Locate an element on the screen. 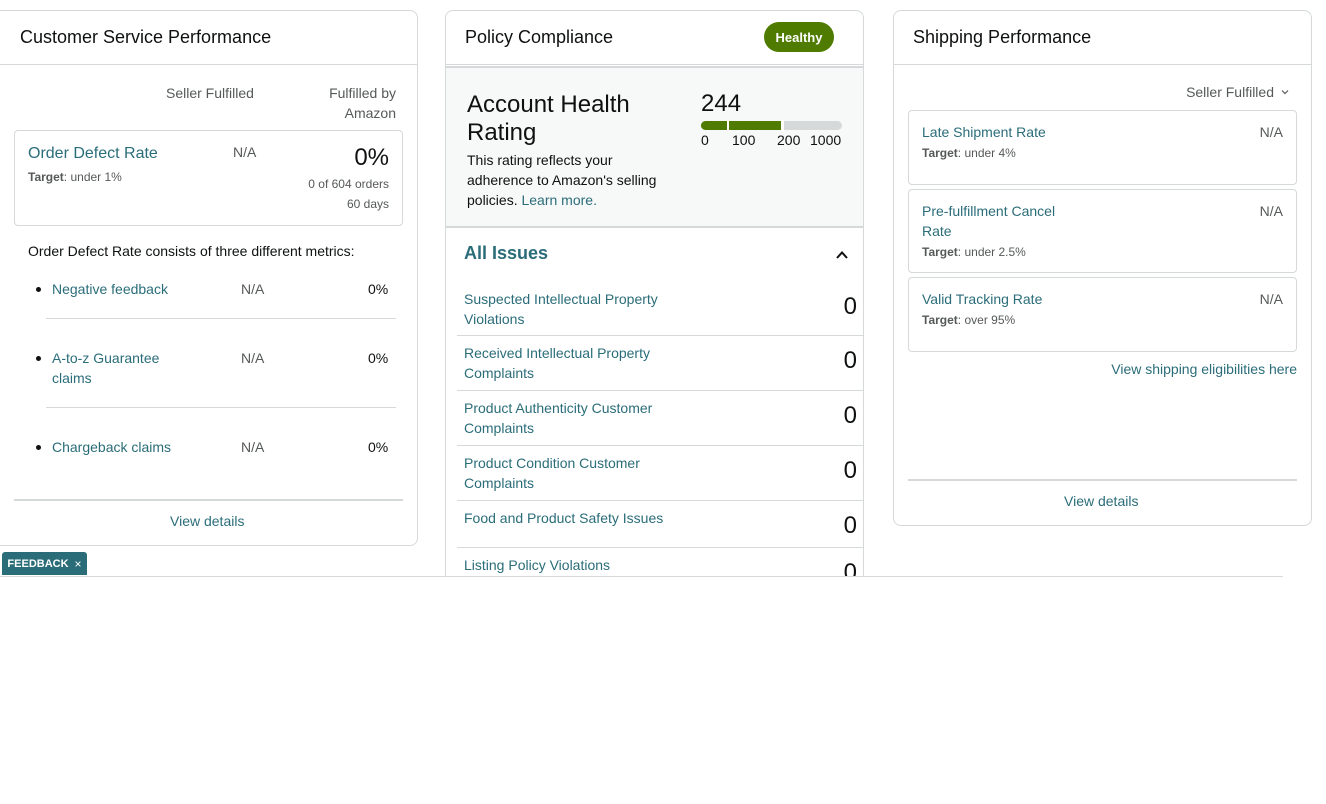 The image size is (1326, 804). shipping-performance-header: Shipping Performance is located at coordinates (1102, 38).